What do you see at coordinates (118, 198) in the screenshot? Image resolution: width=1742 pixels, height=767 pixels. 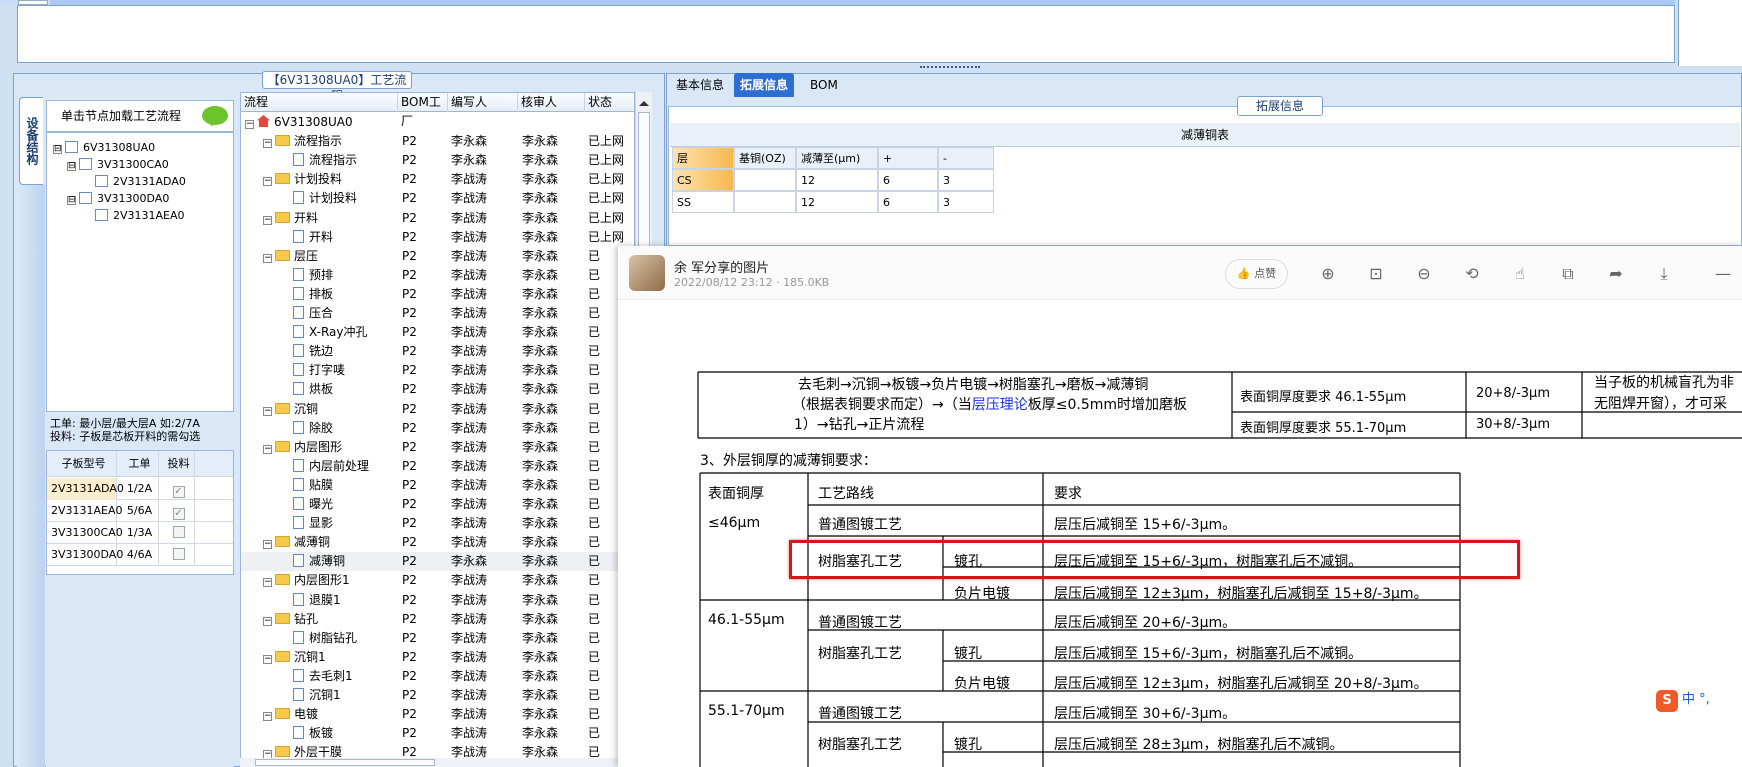 I see `tree-node: ⊟ 3V31300DA0` at bounding box center [118, 198].